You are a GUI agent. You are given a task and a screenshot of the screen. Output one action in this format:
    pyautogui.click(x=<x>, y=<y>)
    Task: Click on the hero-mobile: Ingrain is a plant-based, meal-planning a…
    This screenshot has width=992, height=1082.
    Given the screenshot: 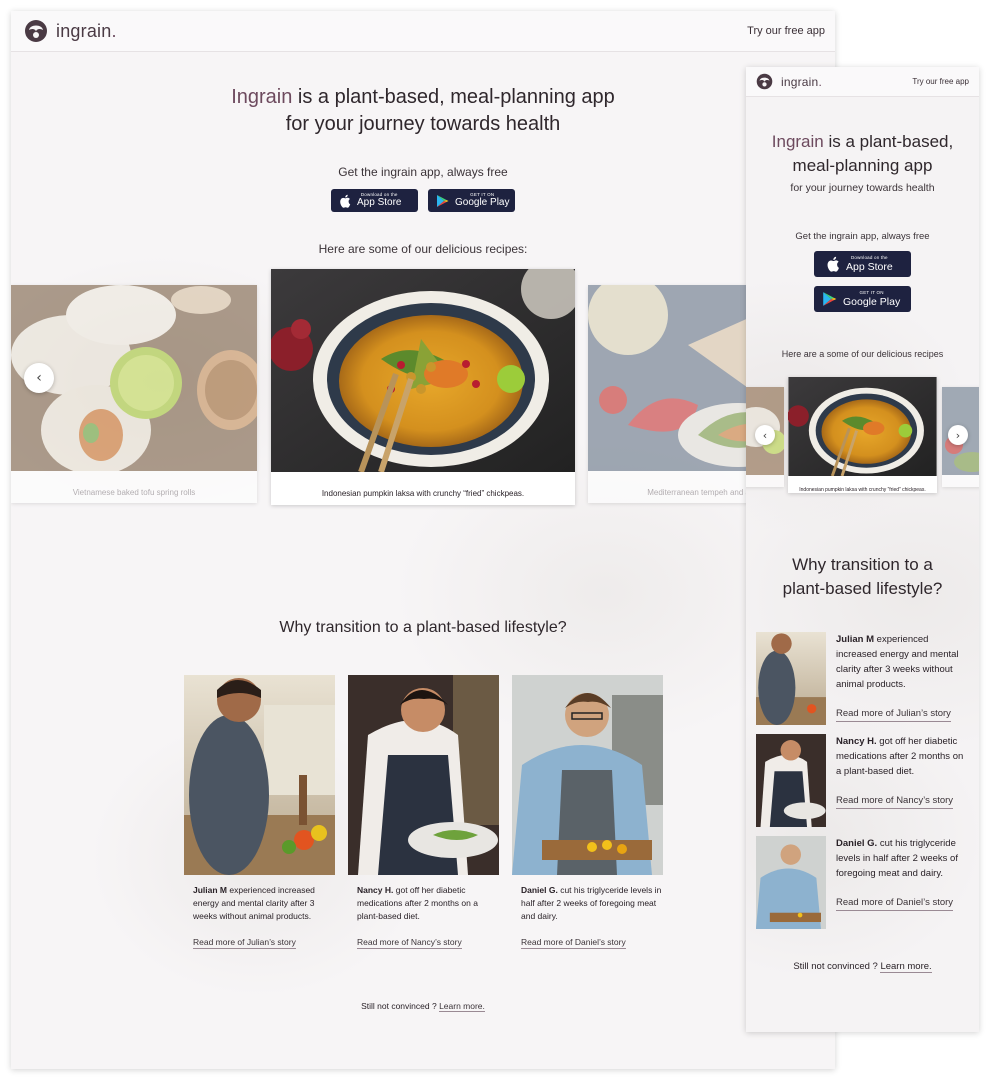 What is the action you would take?
    pyautogui.click(x=862, y=244)
    